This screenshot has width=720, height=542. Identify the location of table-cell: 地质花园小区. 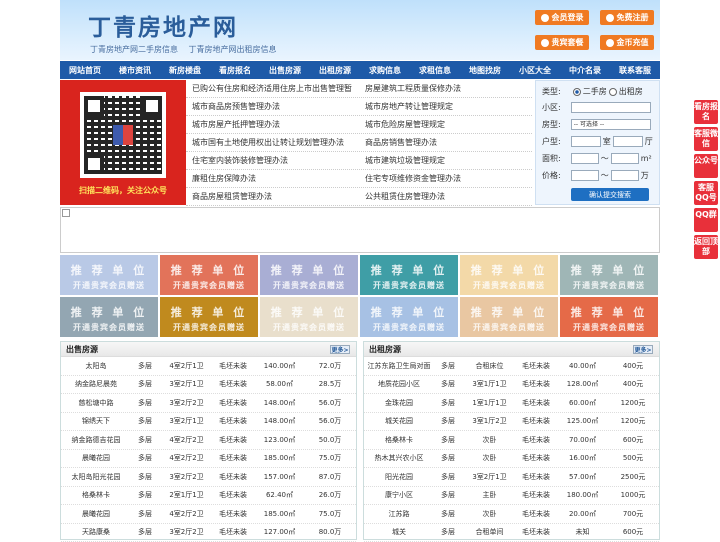
(399, 384).